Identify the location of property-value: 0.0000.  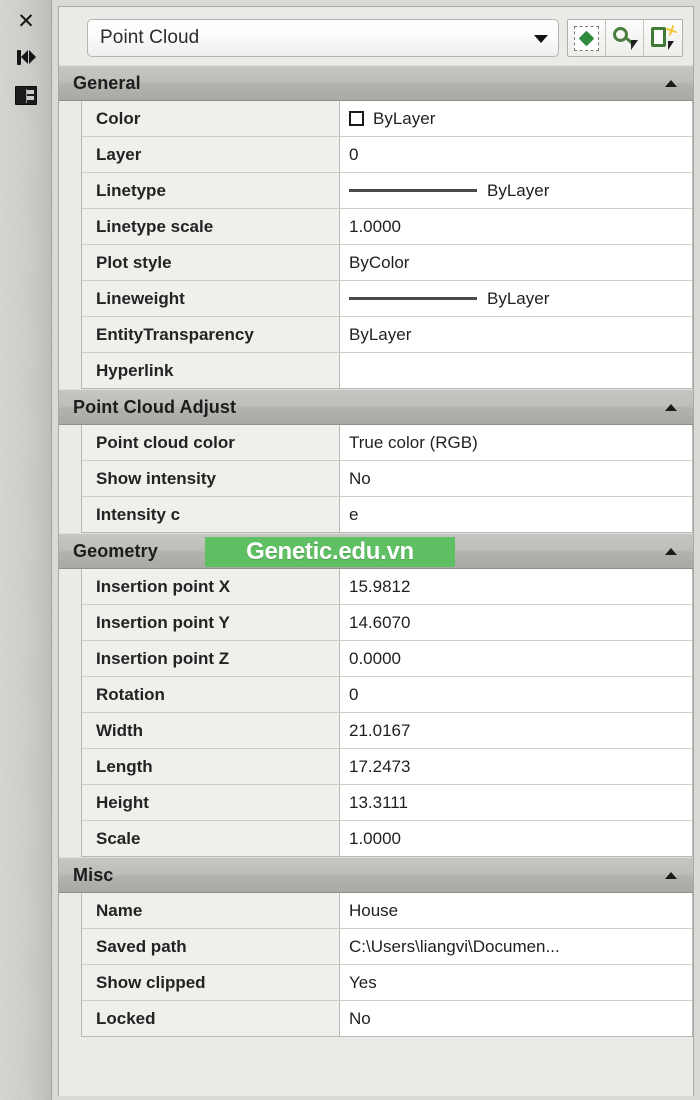
(516, 658).